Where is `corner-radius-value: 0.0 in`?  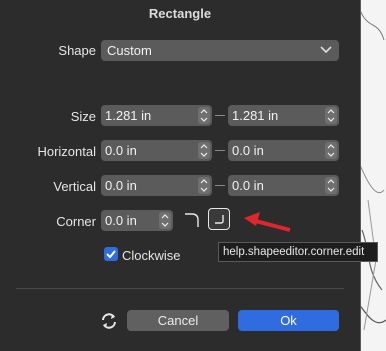 corner-radius-value: 0.0 in is located at coordinates (121, 220).